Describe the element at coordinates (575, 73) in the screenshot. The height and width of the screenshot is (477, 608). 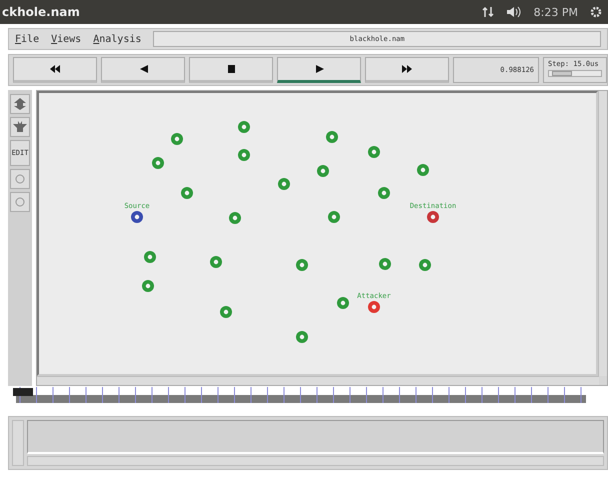
I see `step-slider` at that location.